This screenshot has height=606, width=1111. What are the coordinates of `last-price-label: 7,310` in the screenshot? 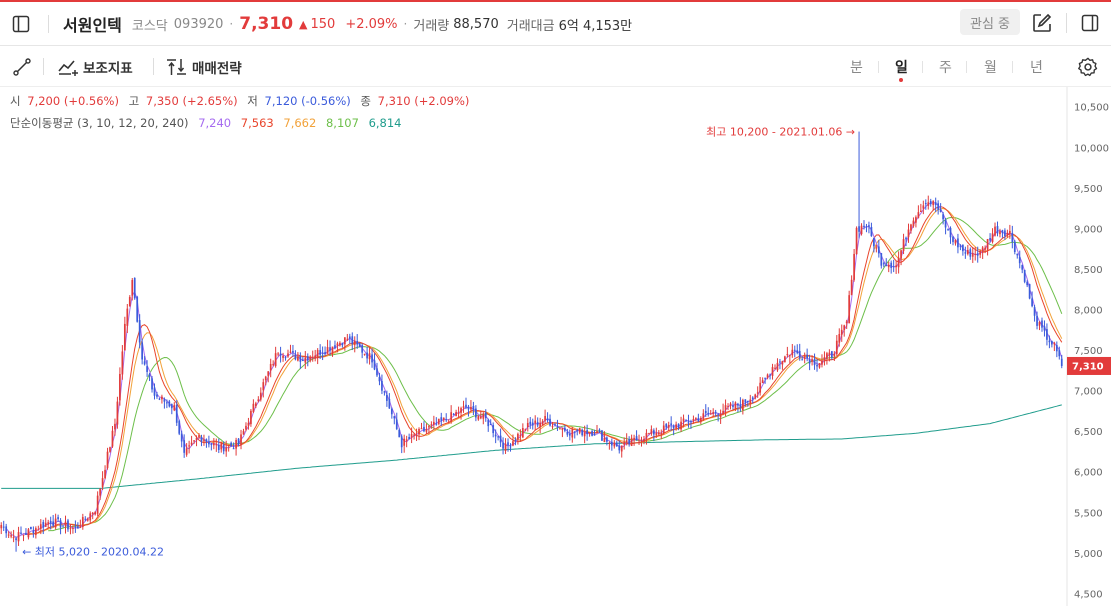 It's located at (1088, 366).